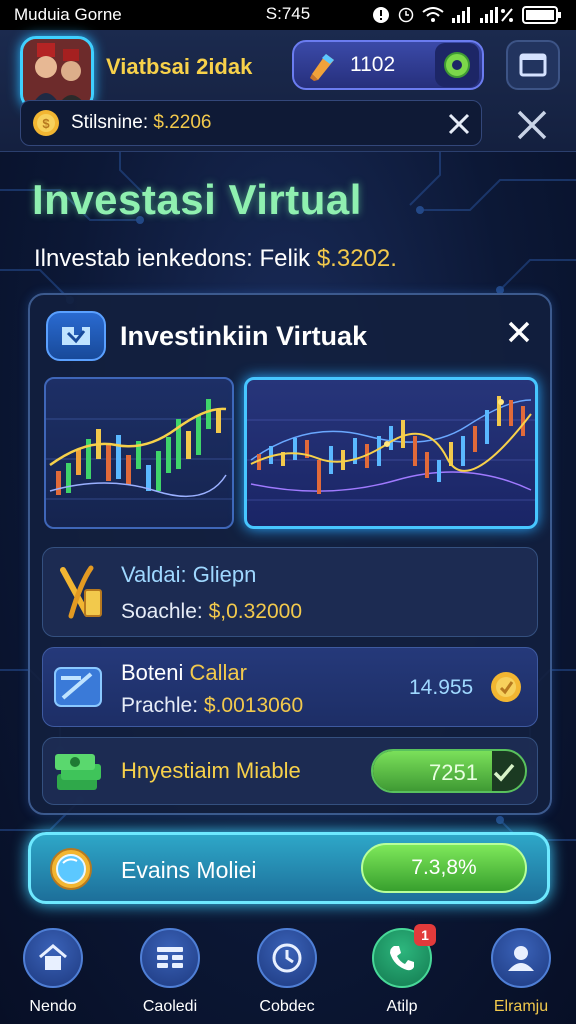  What do you see at coordinates (78, 772) in the screenshot?
I see `money-stack-icon` at bounding box center [78, 772].